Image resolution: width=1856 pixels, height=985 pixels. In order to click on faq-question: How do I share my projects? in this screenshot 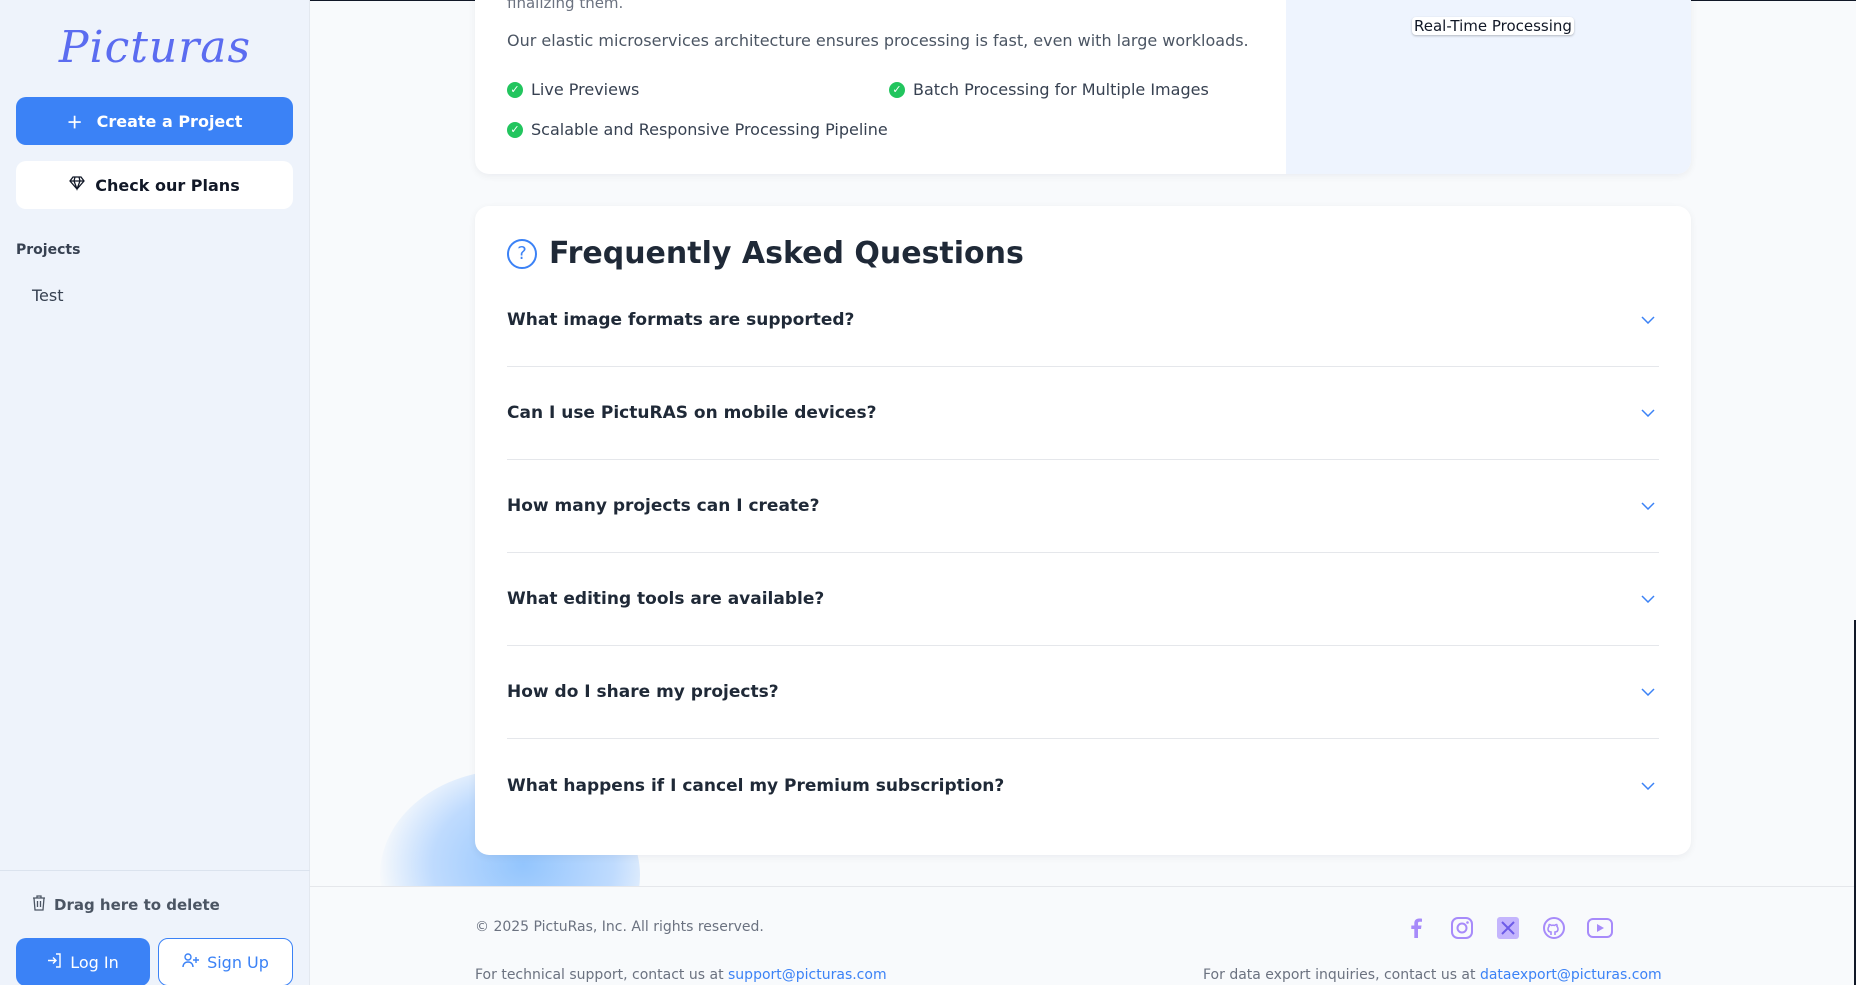, I will do `click(643, 692)`.